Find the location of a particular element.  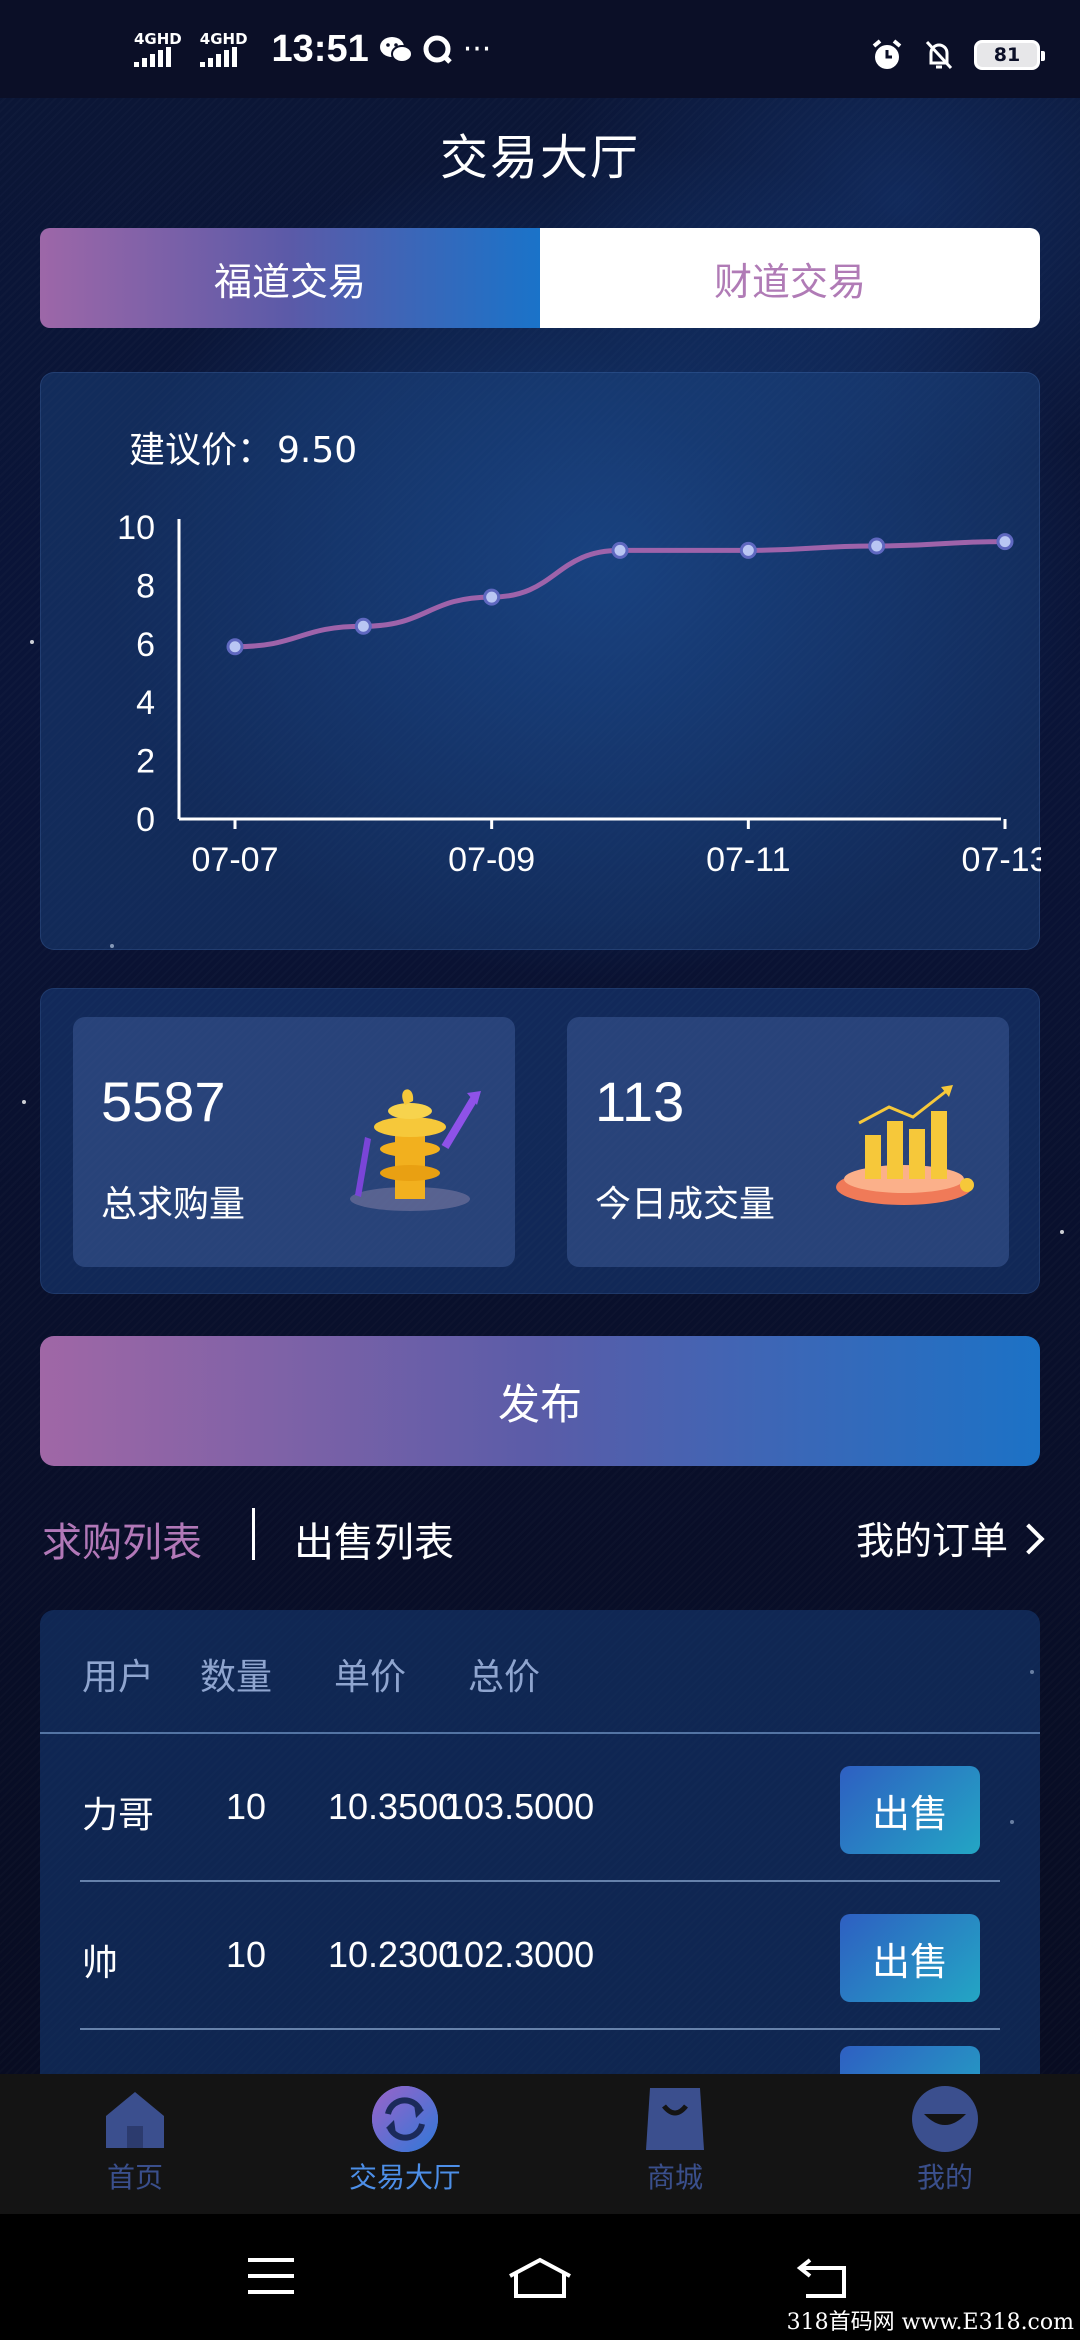

x-tick-label: 07-11 is located at coordinates (748, 860).